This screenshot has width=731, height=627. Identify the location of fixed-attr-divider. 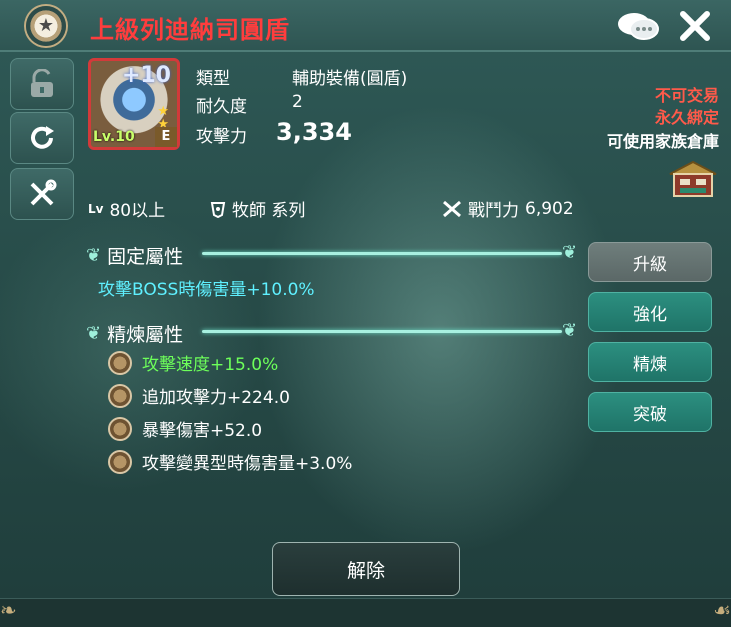
(382, 253).